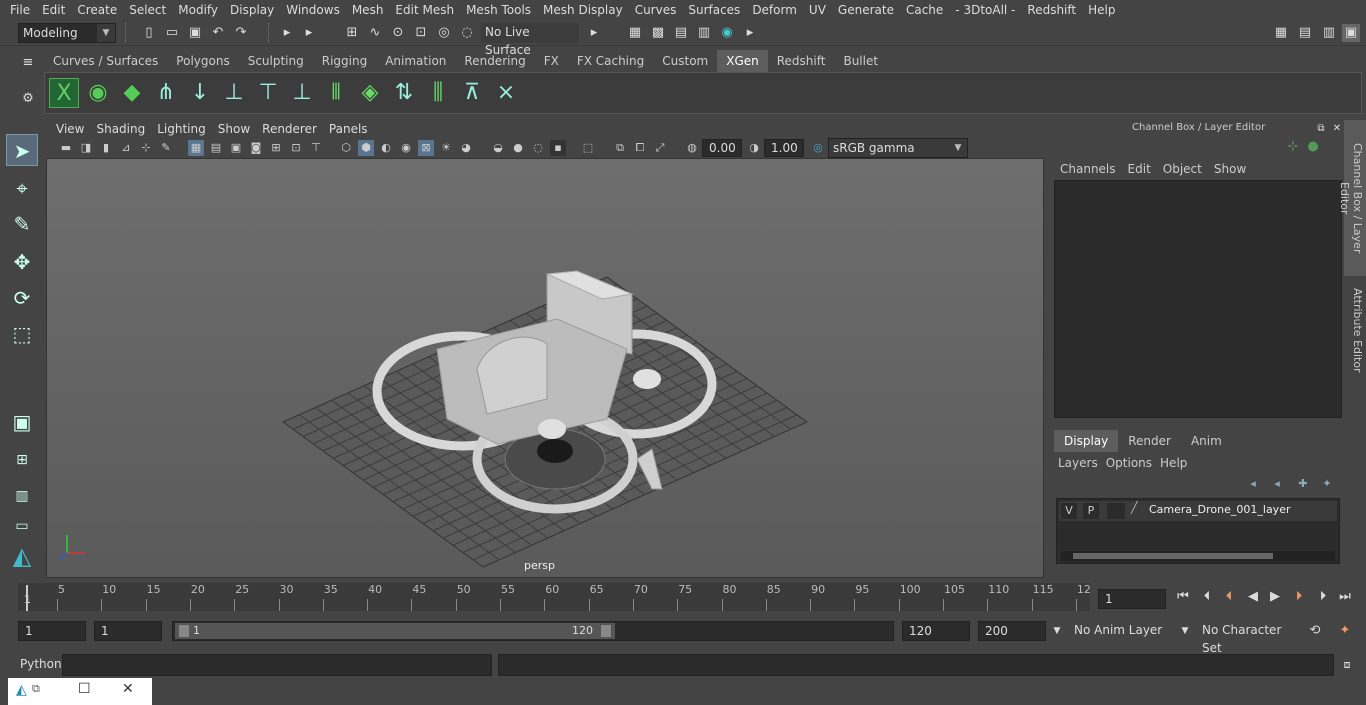 Image resolution: width=1366 pixels, height=705 pixels. What do you see at coordinates (685, 61) in the screenshot?
I see `shelf-tab-custom: Custom` at bounding box center [685, 61].